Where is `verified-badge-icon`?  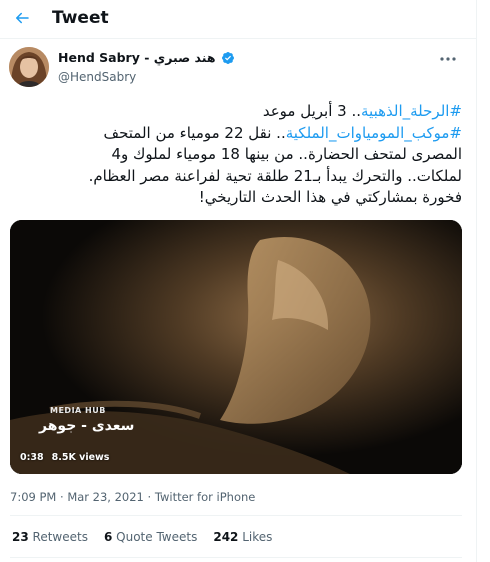 verified-badge-icon is located at coordinates (227, 57).